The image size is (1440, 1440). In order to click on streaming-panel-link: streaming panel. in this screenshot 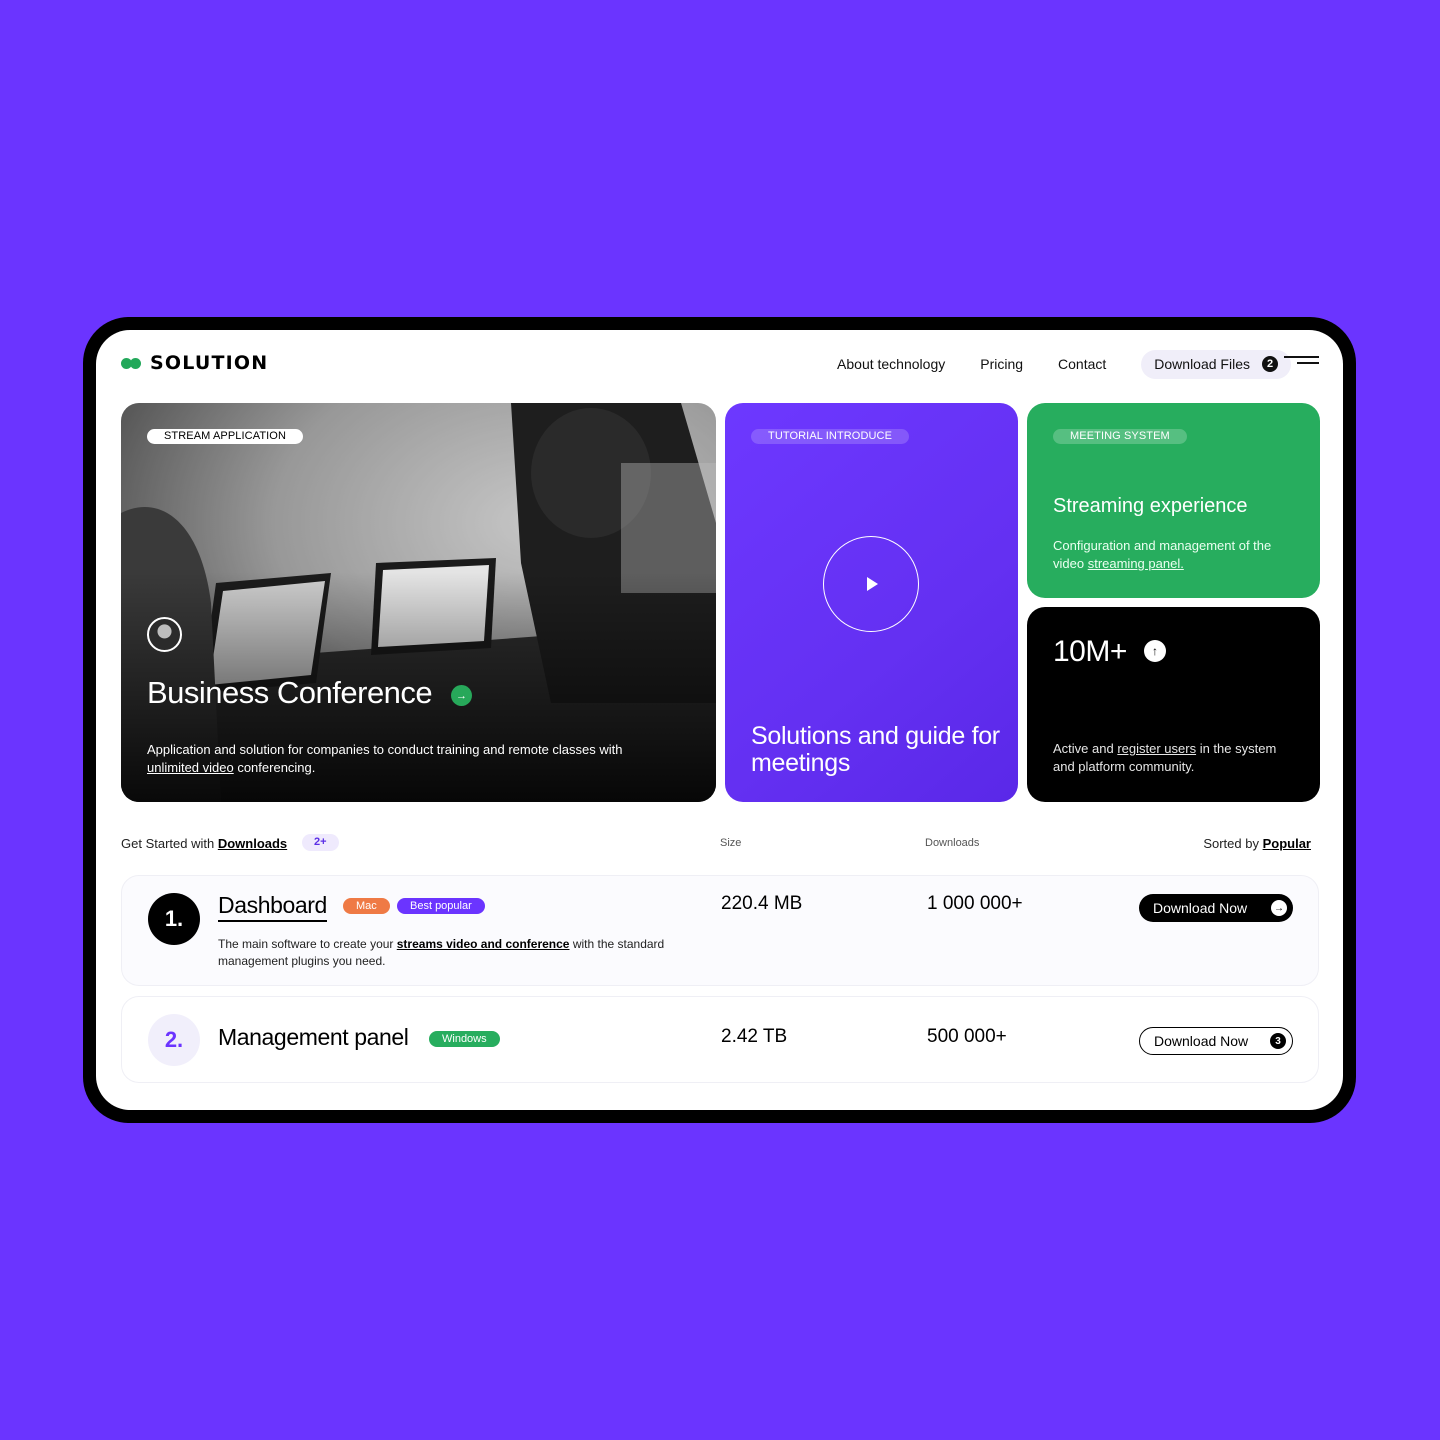, I will do `click(1136, 563)`.